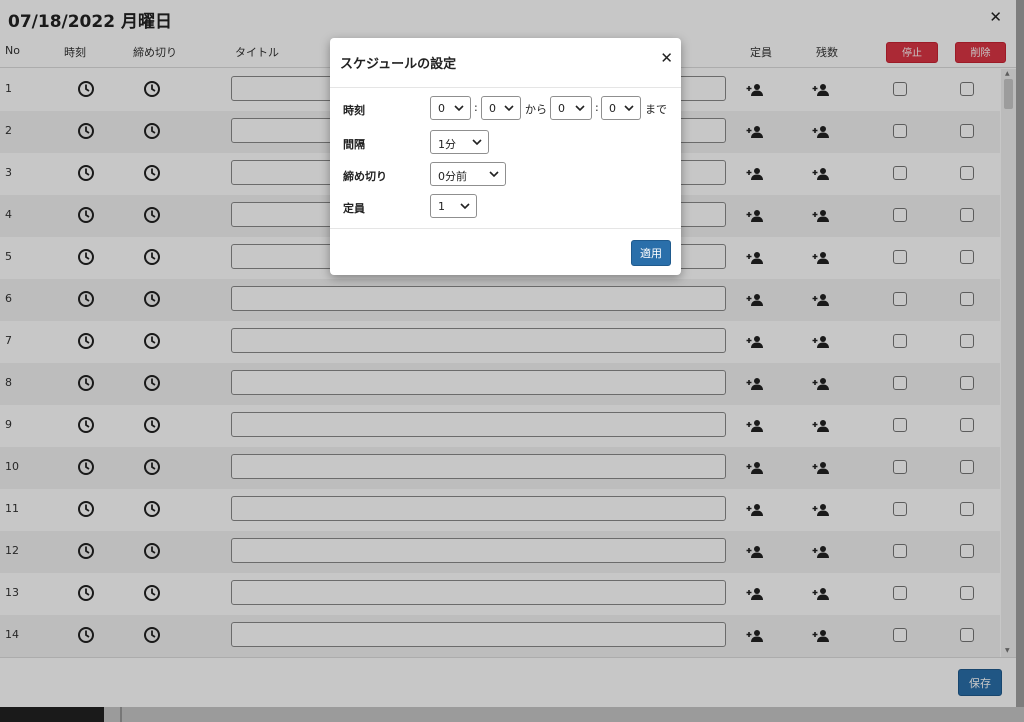  Describe the element at coordinates (447, 144) in the screenshot. I see `interval-value: 1分` at that location.